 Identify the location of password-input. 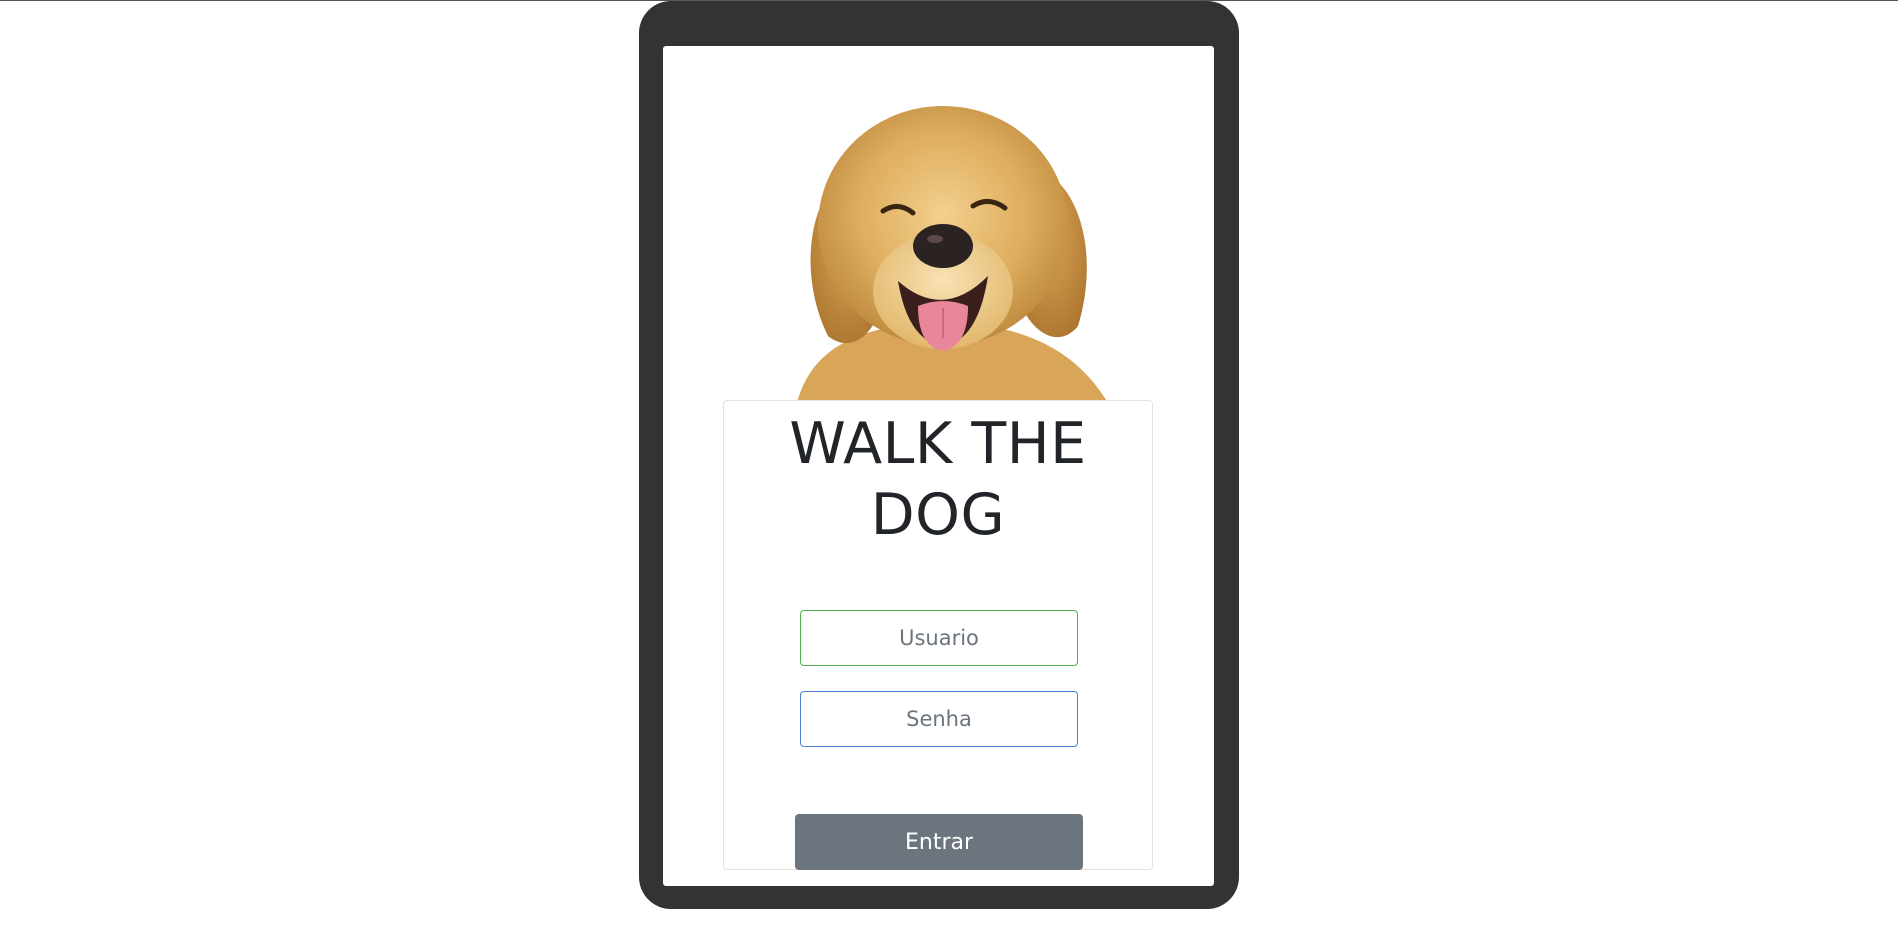
(939, 719).